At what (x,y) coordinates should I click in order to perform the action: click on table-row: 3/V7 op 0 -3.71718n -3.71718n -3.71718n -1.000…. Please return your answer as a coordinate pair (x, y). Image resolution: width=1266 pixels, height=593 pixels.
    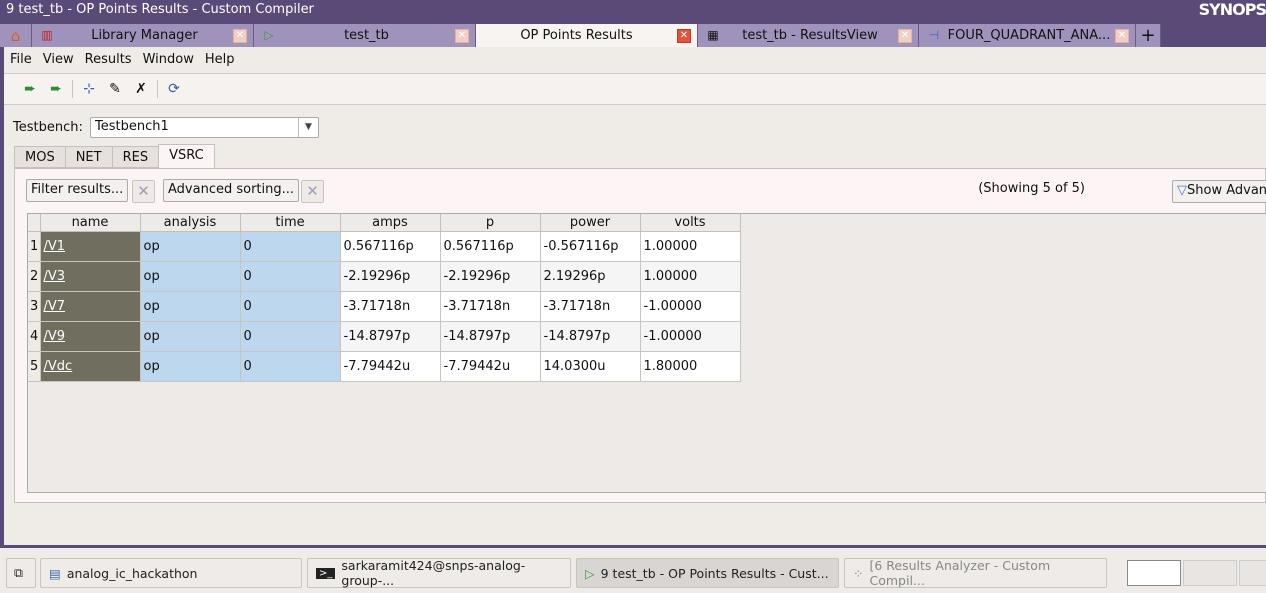
    Looking at the image, I should click on (384, 306).